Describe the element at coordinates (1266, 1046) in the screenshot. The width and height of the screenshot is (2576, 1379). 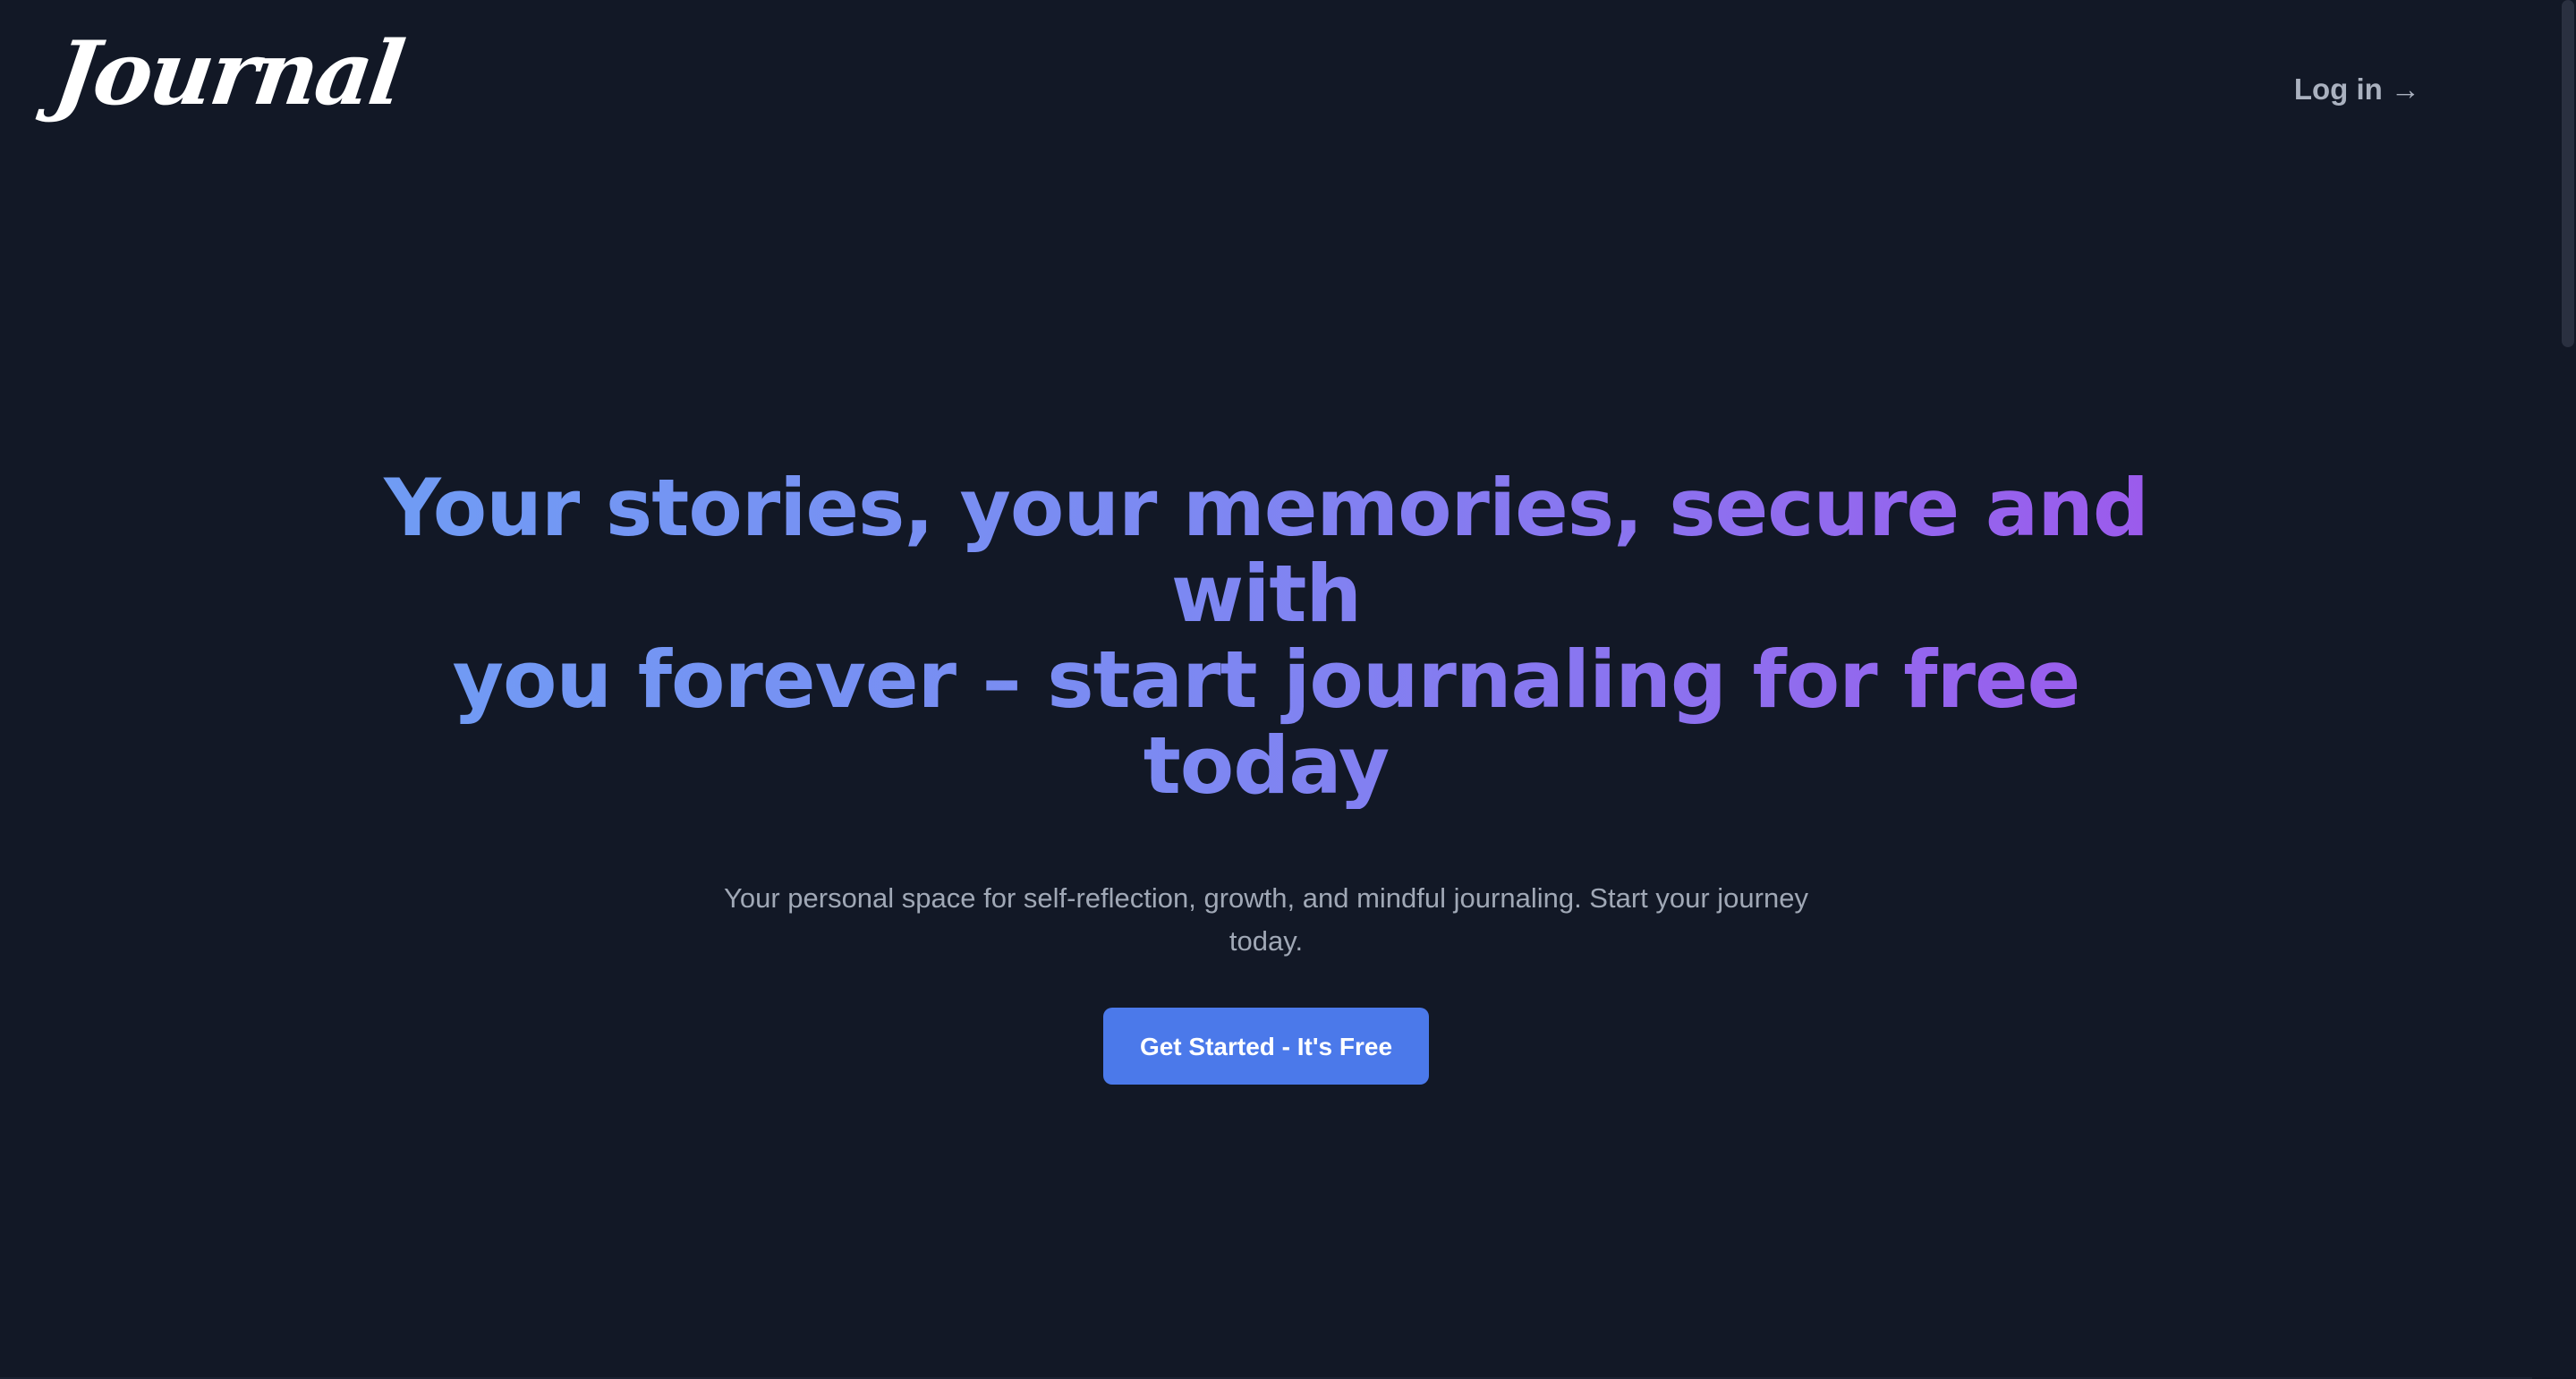
I see `get-started-button: Get Started - It's Free` at that location.